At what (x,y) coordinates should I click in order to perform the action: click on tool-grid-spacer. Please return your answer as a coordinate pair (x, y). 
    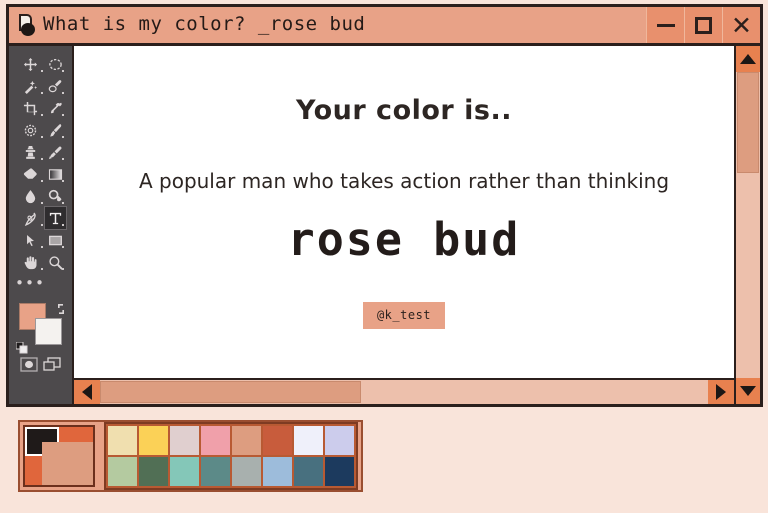
    Looking at the image, I should click on (55, 284).